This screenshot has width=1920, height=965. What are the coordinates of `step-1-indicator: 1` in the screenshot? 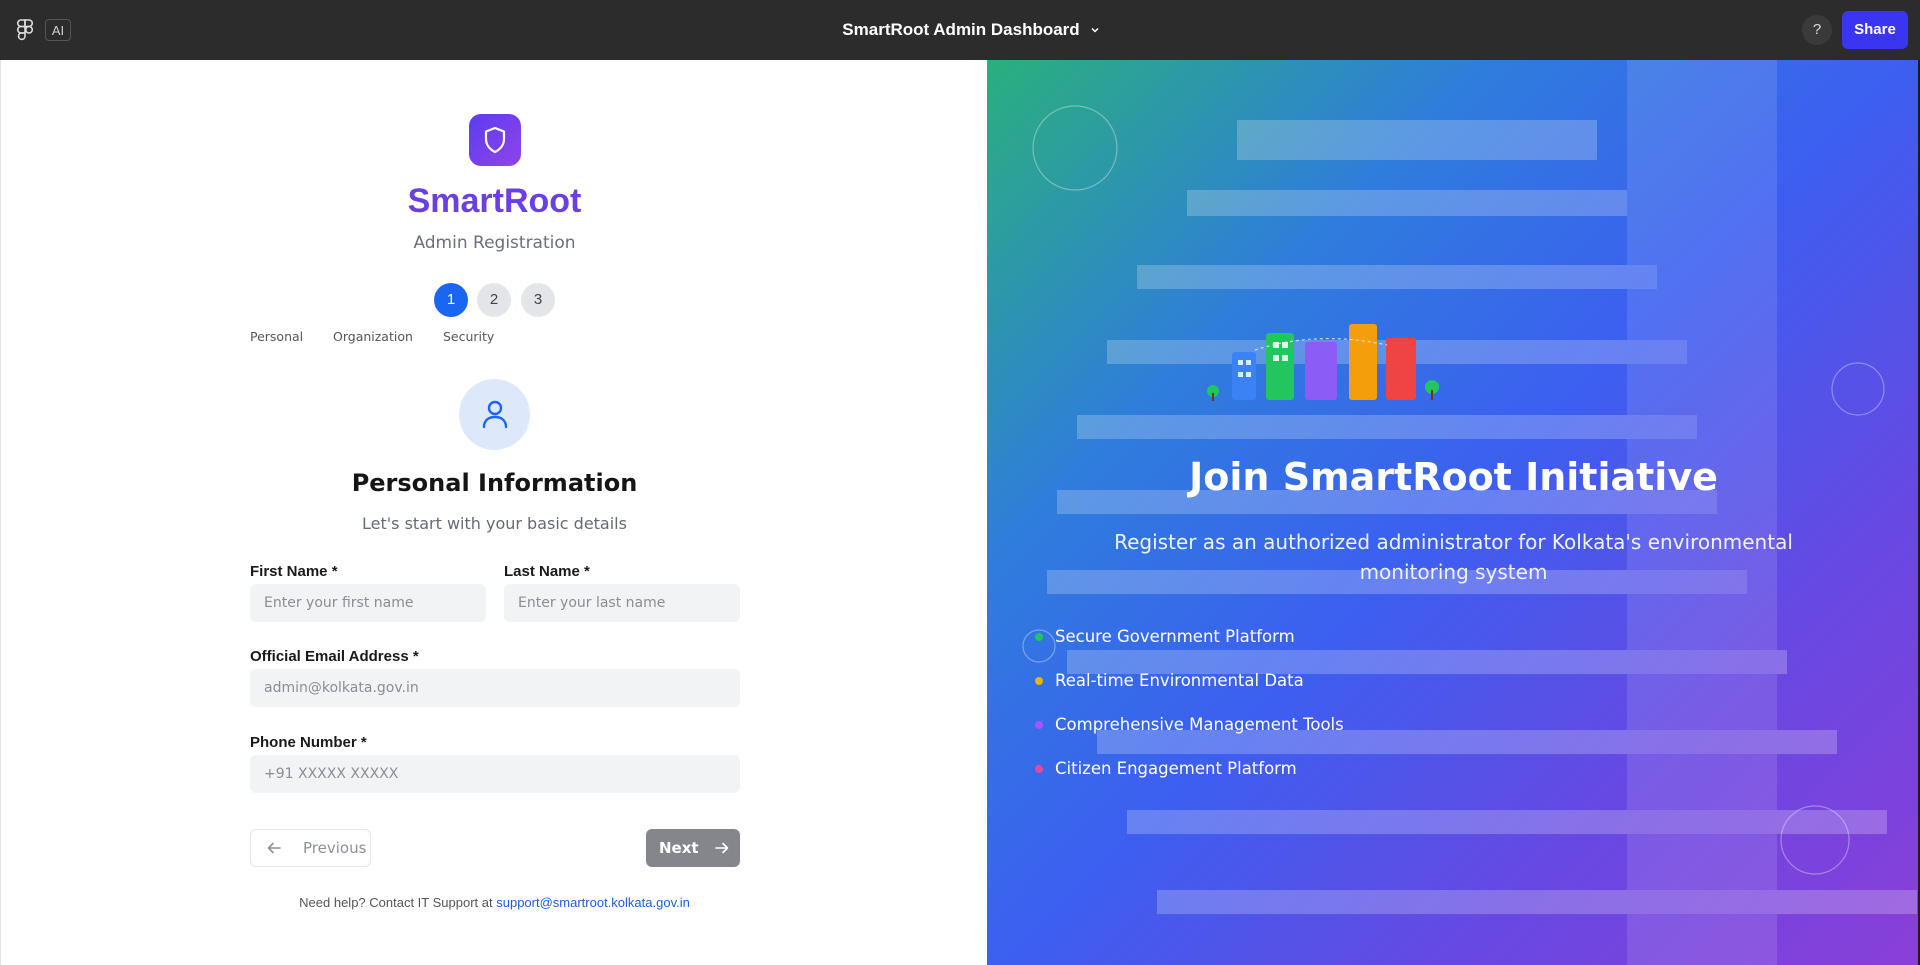 It's located at (451, 300).